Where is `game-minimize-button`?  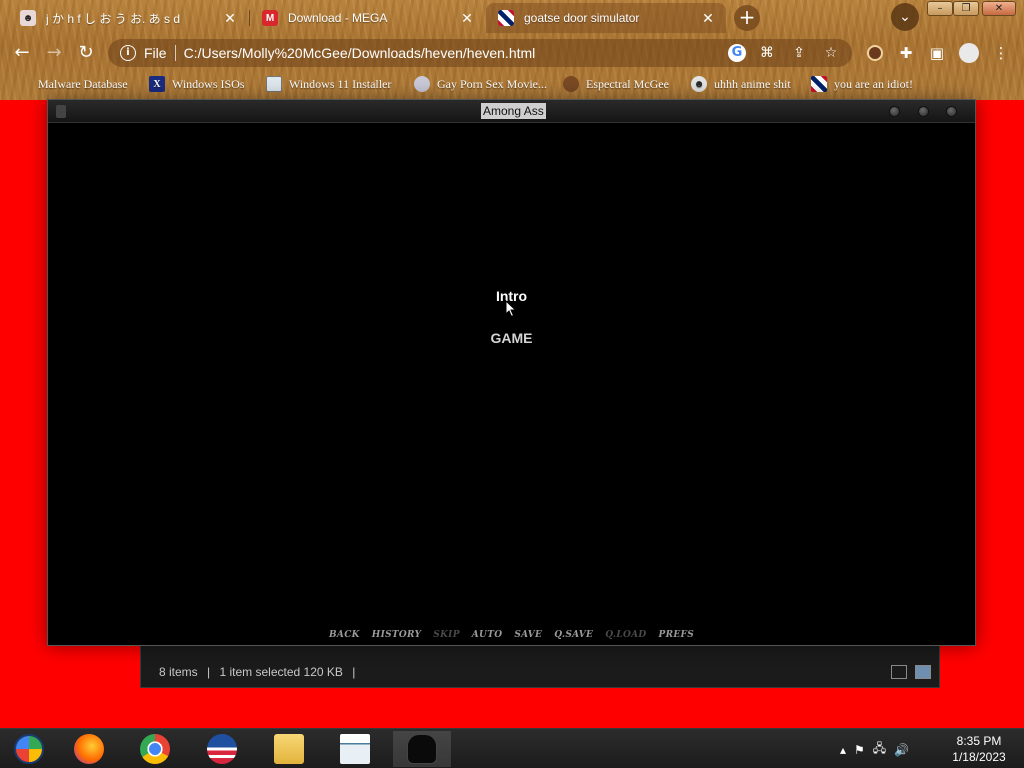
game-minimize-button is located at coordinates (894, 111).